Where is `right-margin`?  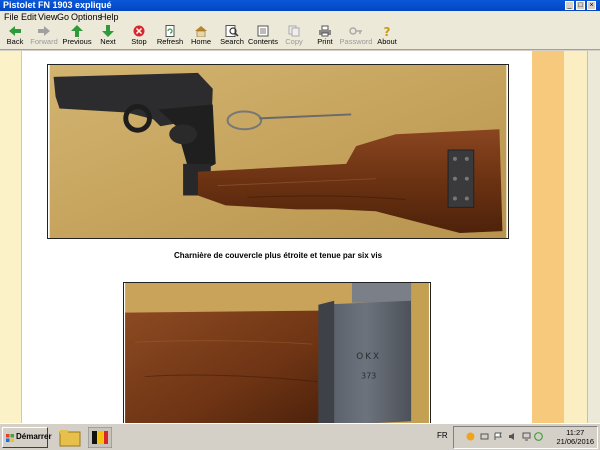 right-margin is located at coordinates (575, 237).